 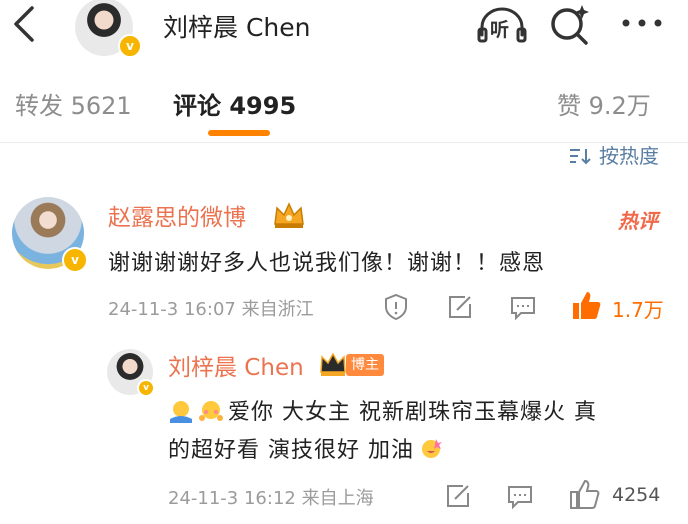 What do you see at coordinates (580, 158) in the screenshot?
I see `sort-icon` at bounding box center [580, 158].